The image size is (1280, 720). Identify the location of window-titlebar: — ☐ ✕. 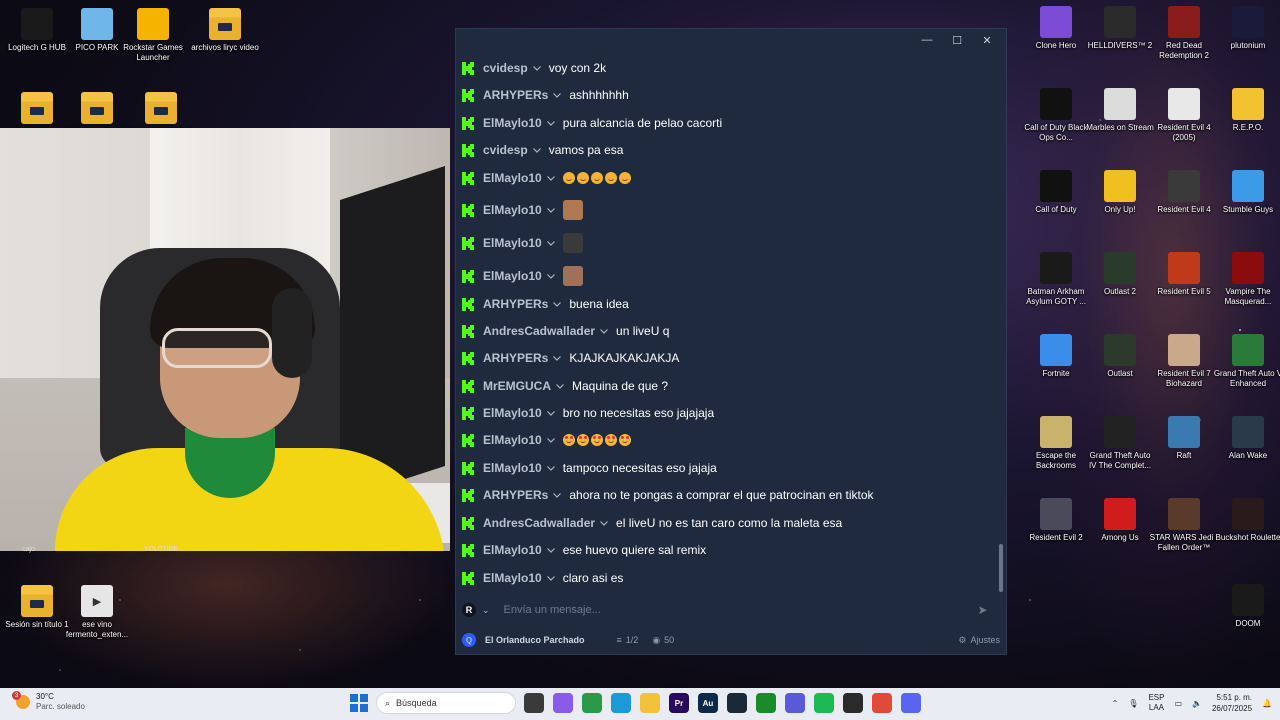
(731, 40).